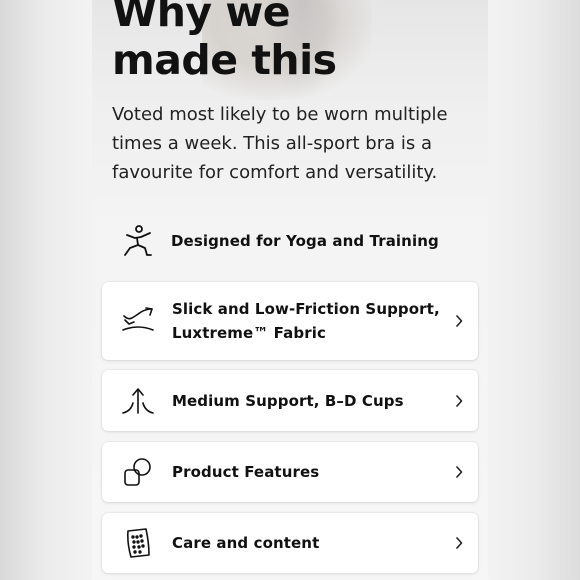 Image resolution: width=580 pixels, height=580 pixels. Describe the element at coordinates (305, 241) in the screenshot. I see `activity-label: Designed for Yoga and Training` at that location.